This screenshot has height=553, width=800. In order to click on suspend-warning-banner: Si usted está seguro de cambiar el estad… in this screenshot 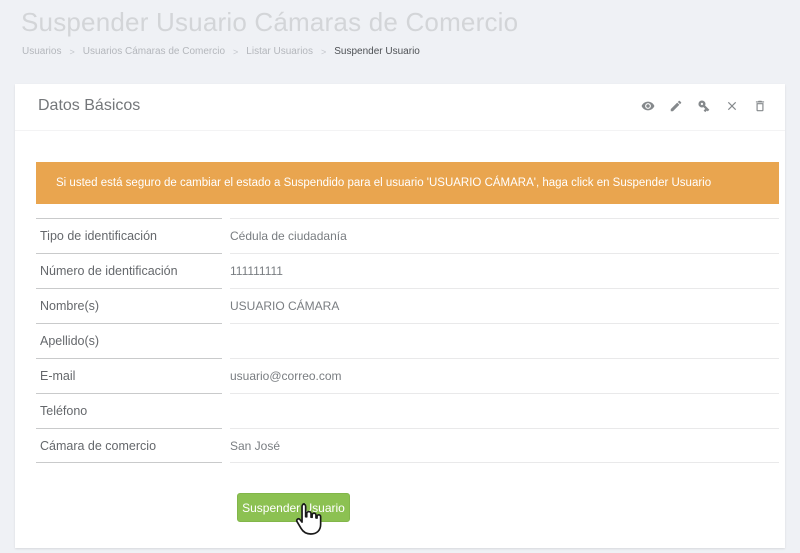, I will do `click(407, 183)`.